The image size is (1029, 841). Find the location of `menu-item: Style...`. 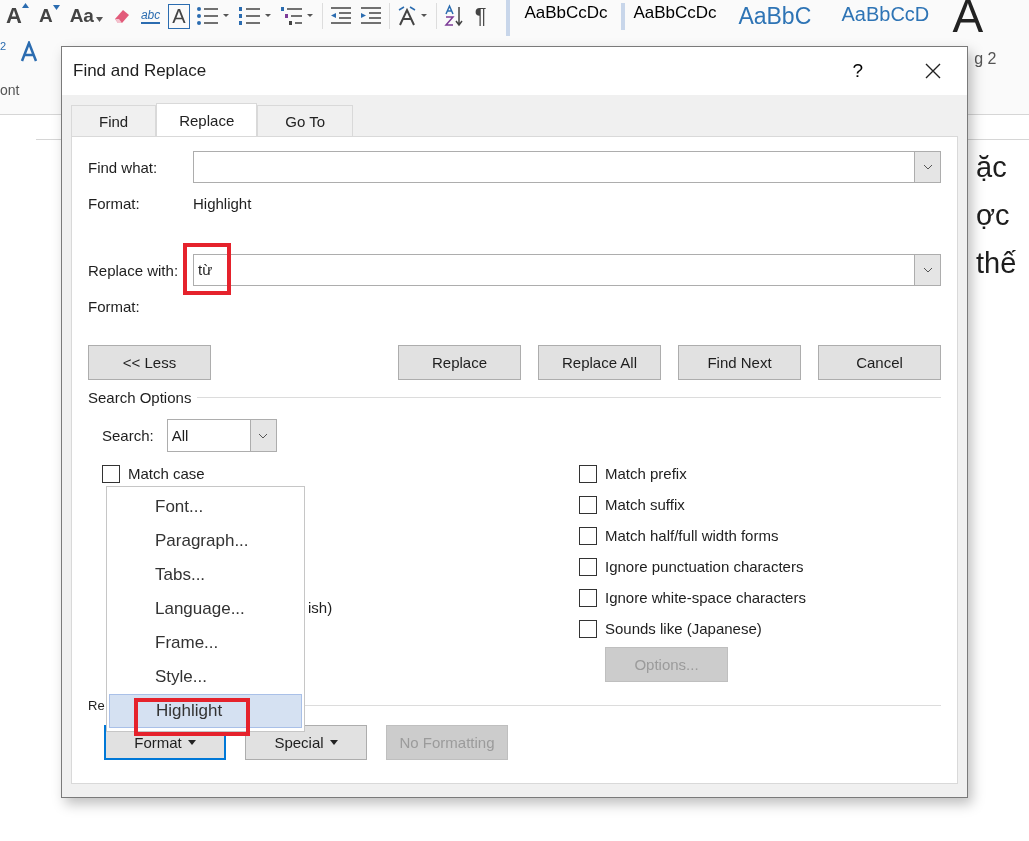

menu-item: Style... is located at coordinates (205, 677).